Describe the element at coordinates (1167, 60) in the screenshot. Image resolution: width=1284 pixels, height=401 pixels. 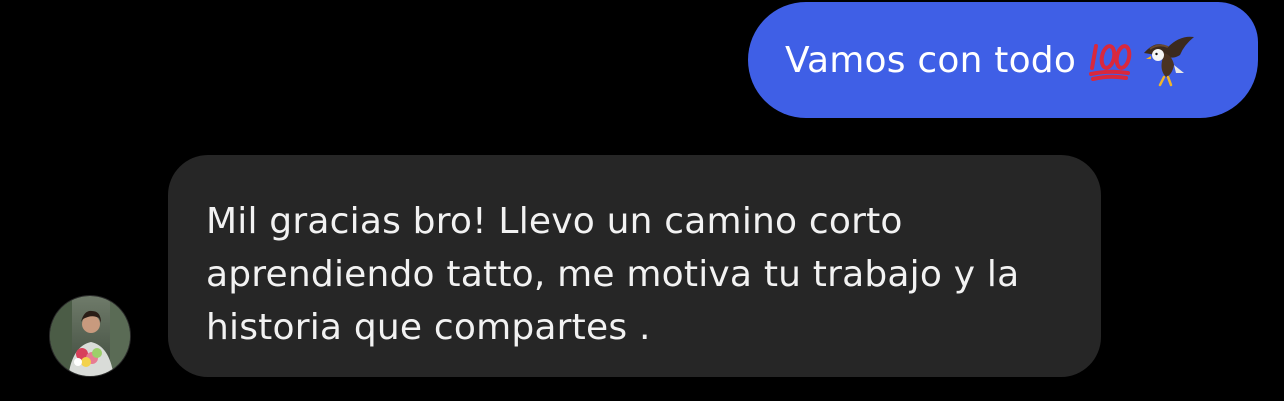
I see `eagle-emoji-icon` at that location.